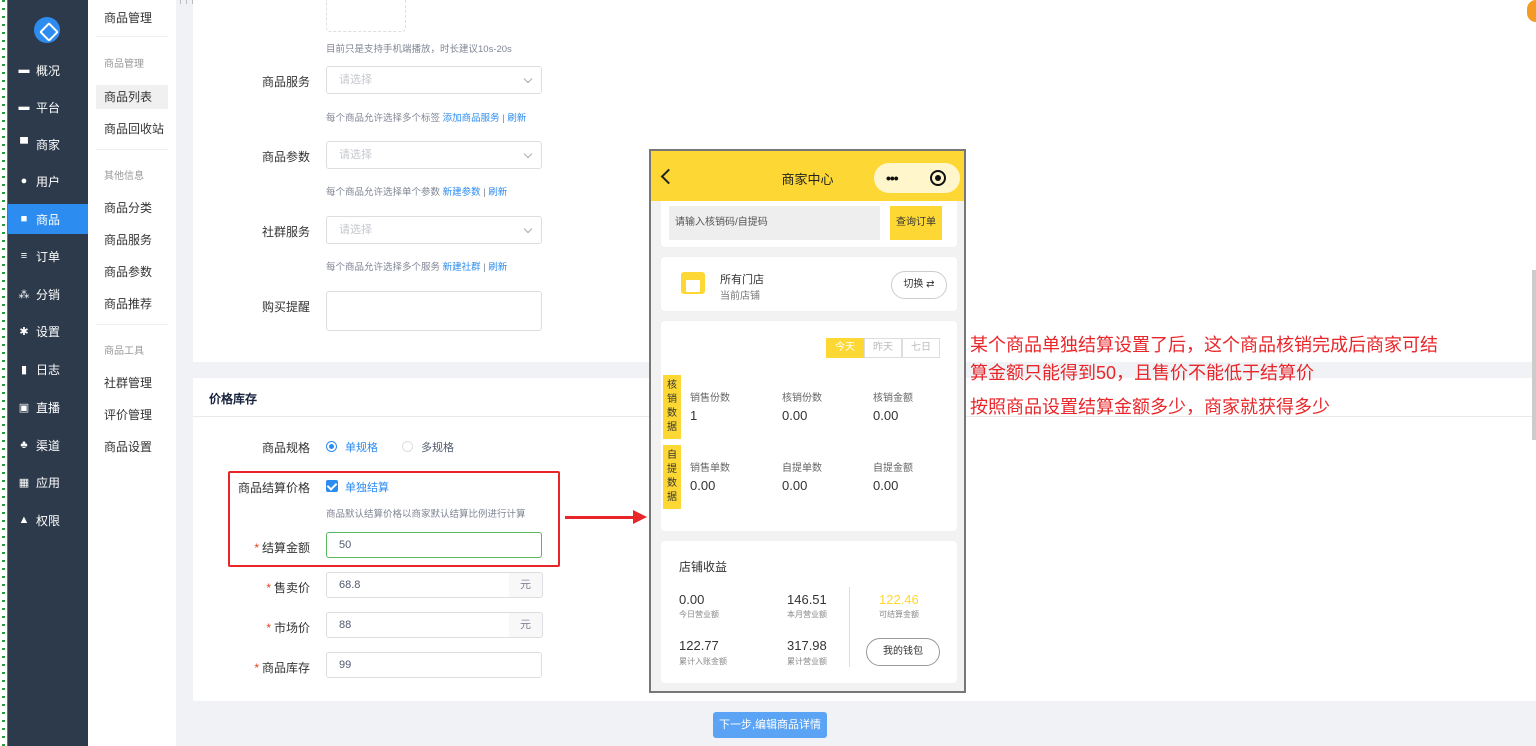 The width and height of the screenshot is (1536, 746). Describe the element at coordinates (916, 223) in the screenshot. I see `query-order-button: 查询订单` at that location.